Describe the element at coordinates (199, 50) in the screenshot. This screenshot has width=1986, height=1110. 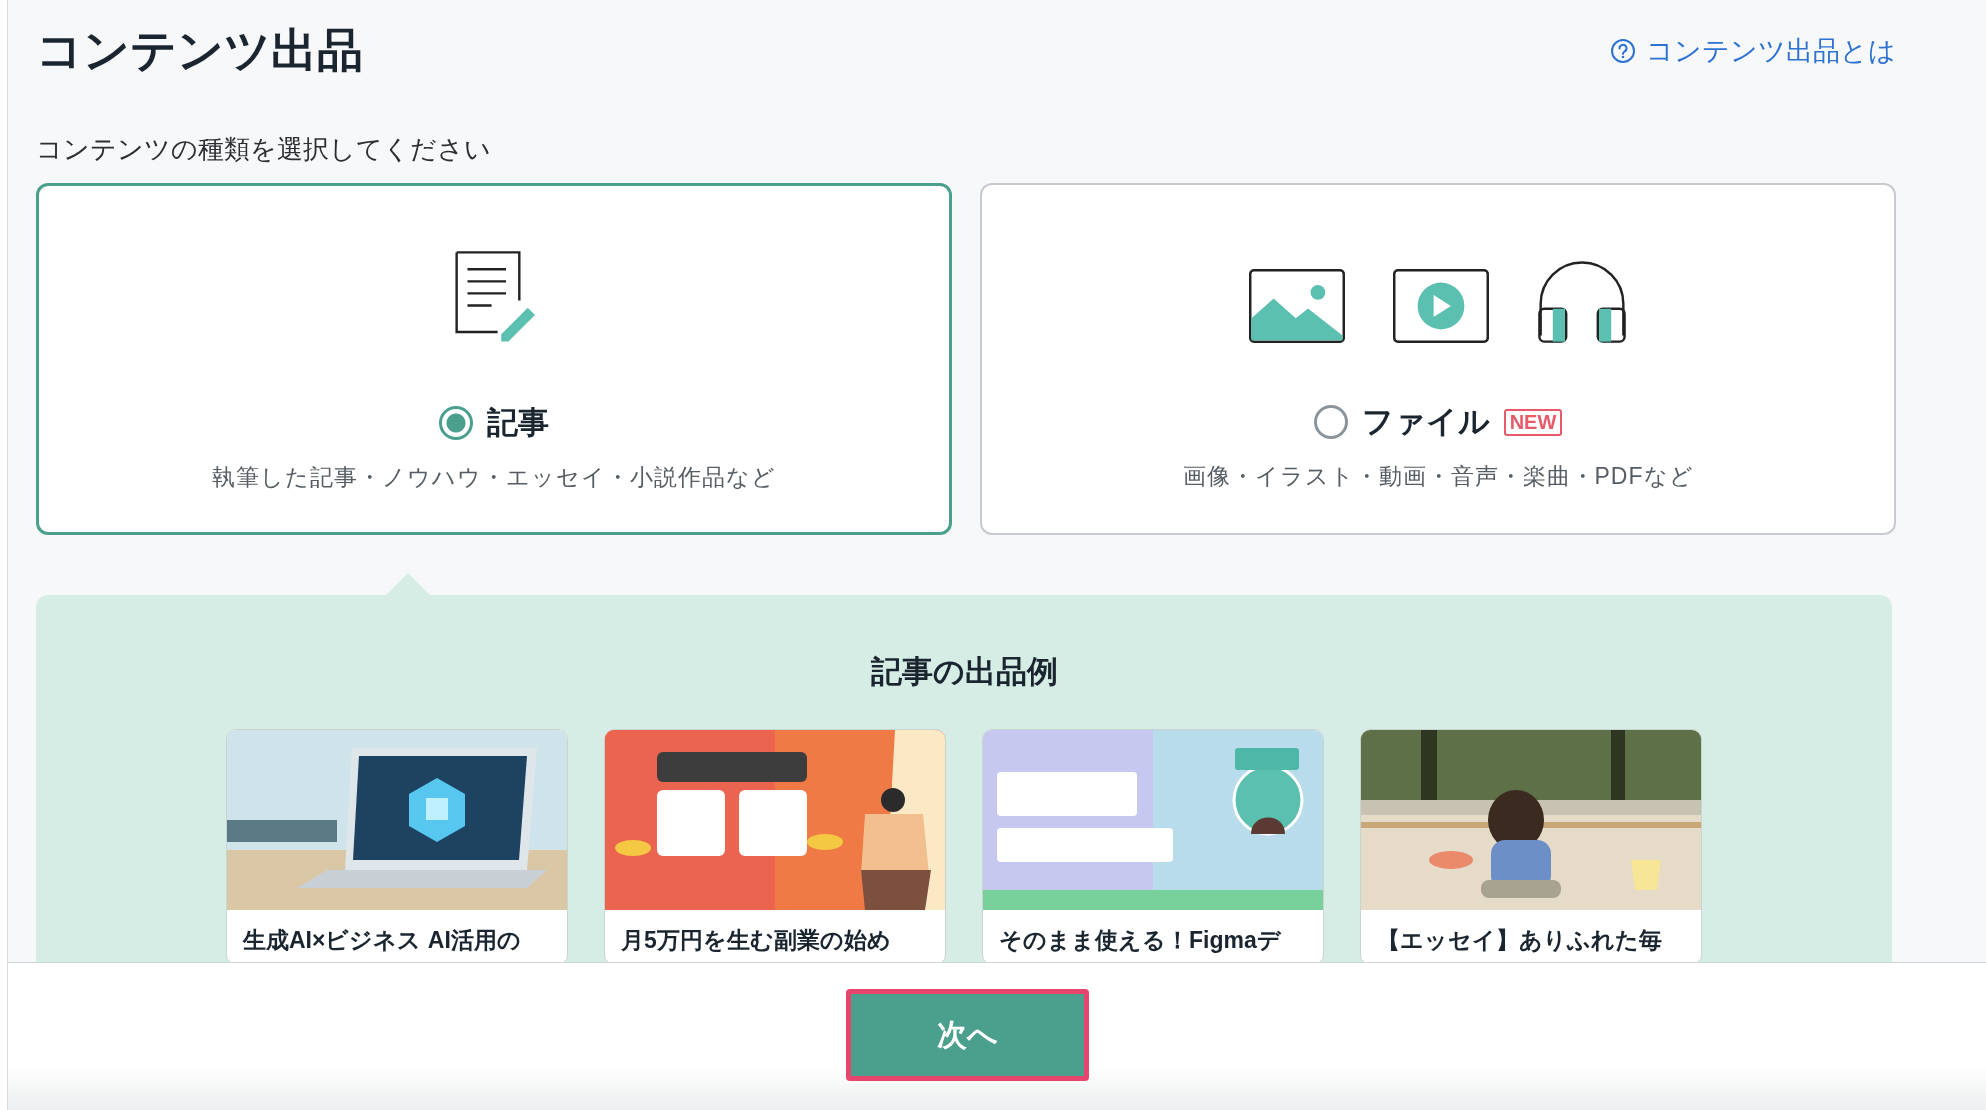
I see `page-title: コンテンツ出品` at that location.